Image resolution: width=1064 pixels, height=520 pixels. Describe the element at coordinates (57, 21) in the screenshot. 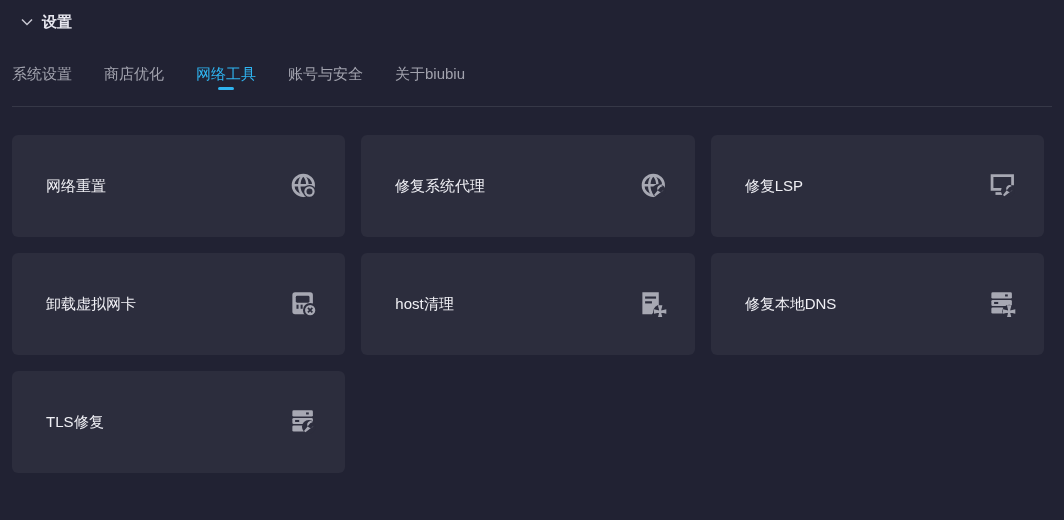

I see `section-title: 设置` at that location.